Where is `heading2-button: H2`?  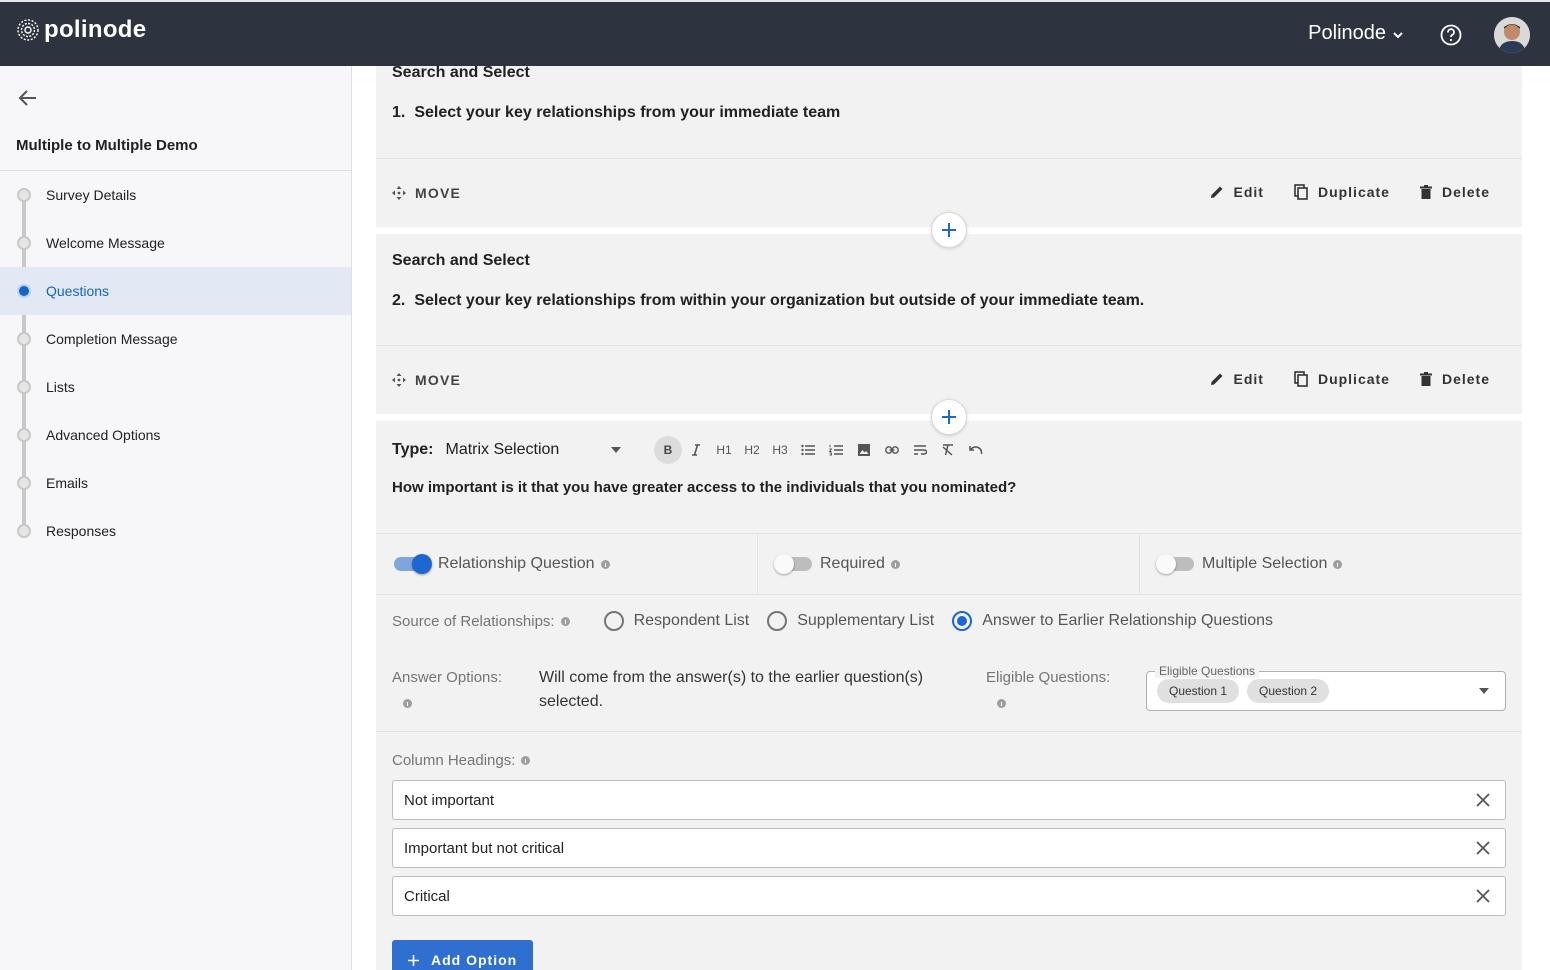 heading2-button: H2 is located at coordinates (752, 450).